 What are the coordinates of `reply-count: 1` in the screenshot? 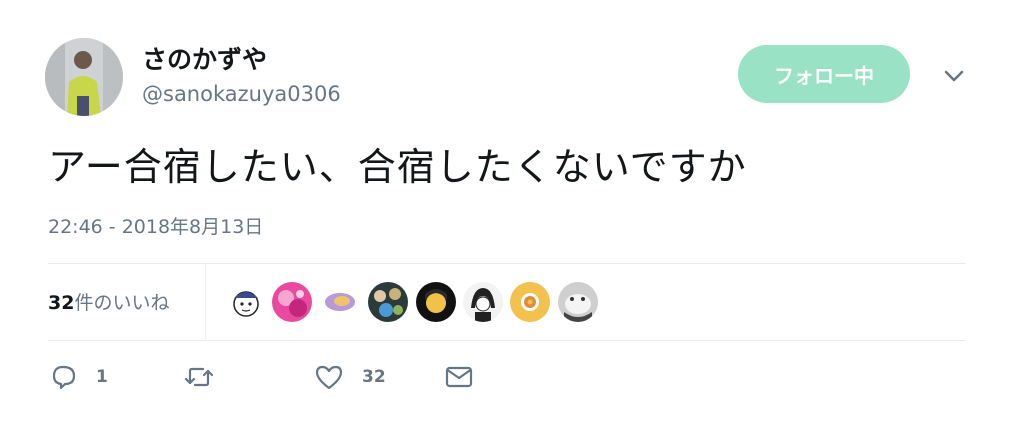 It's located at (102, 377).